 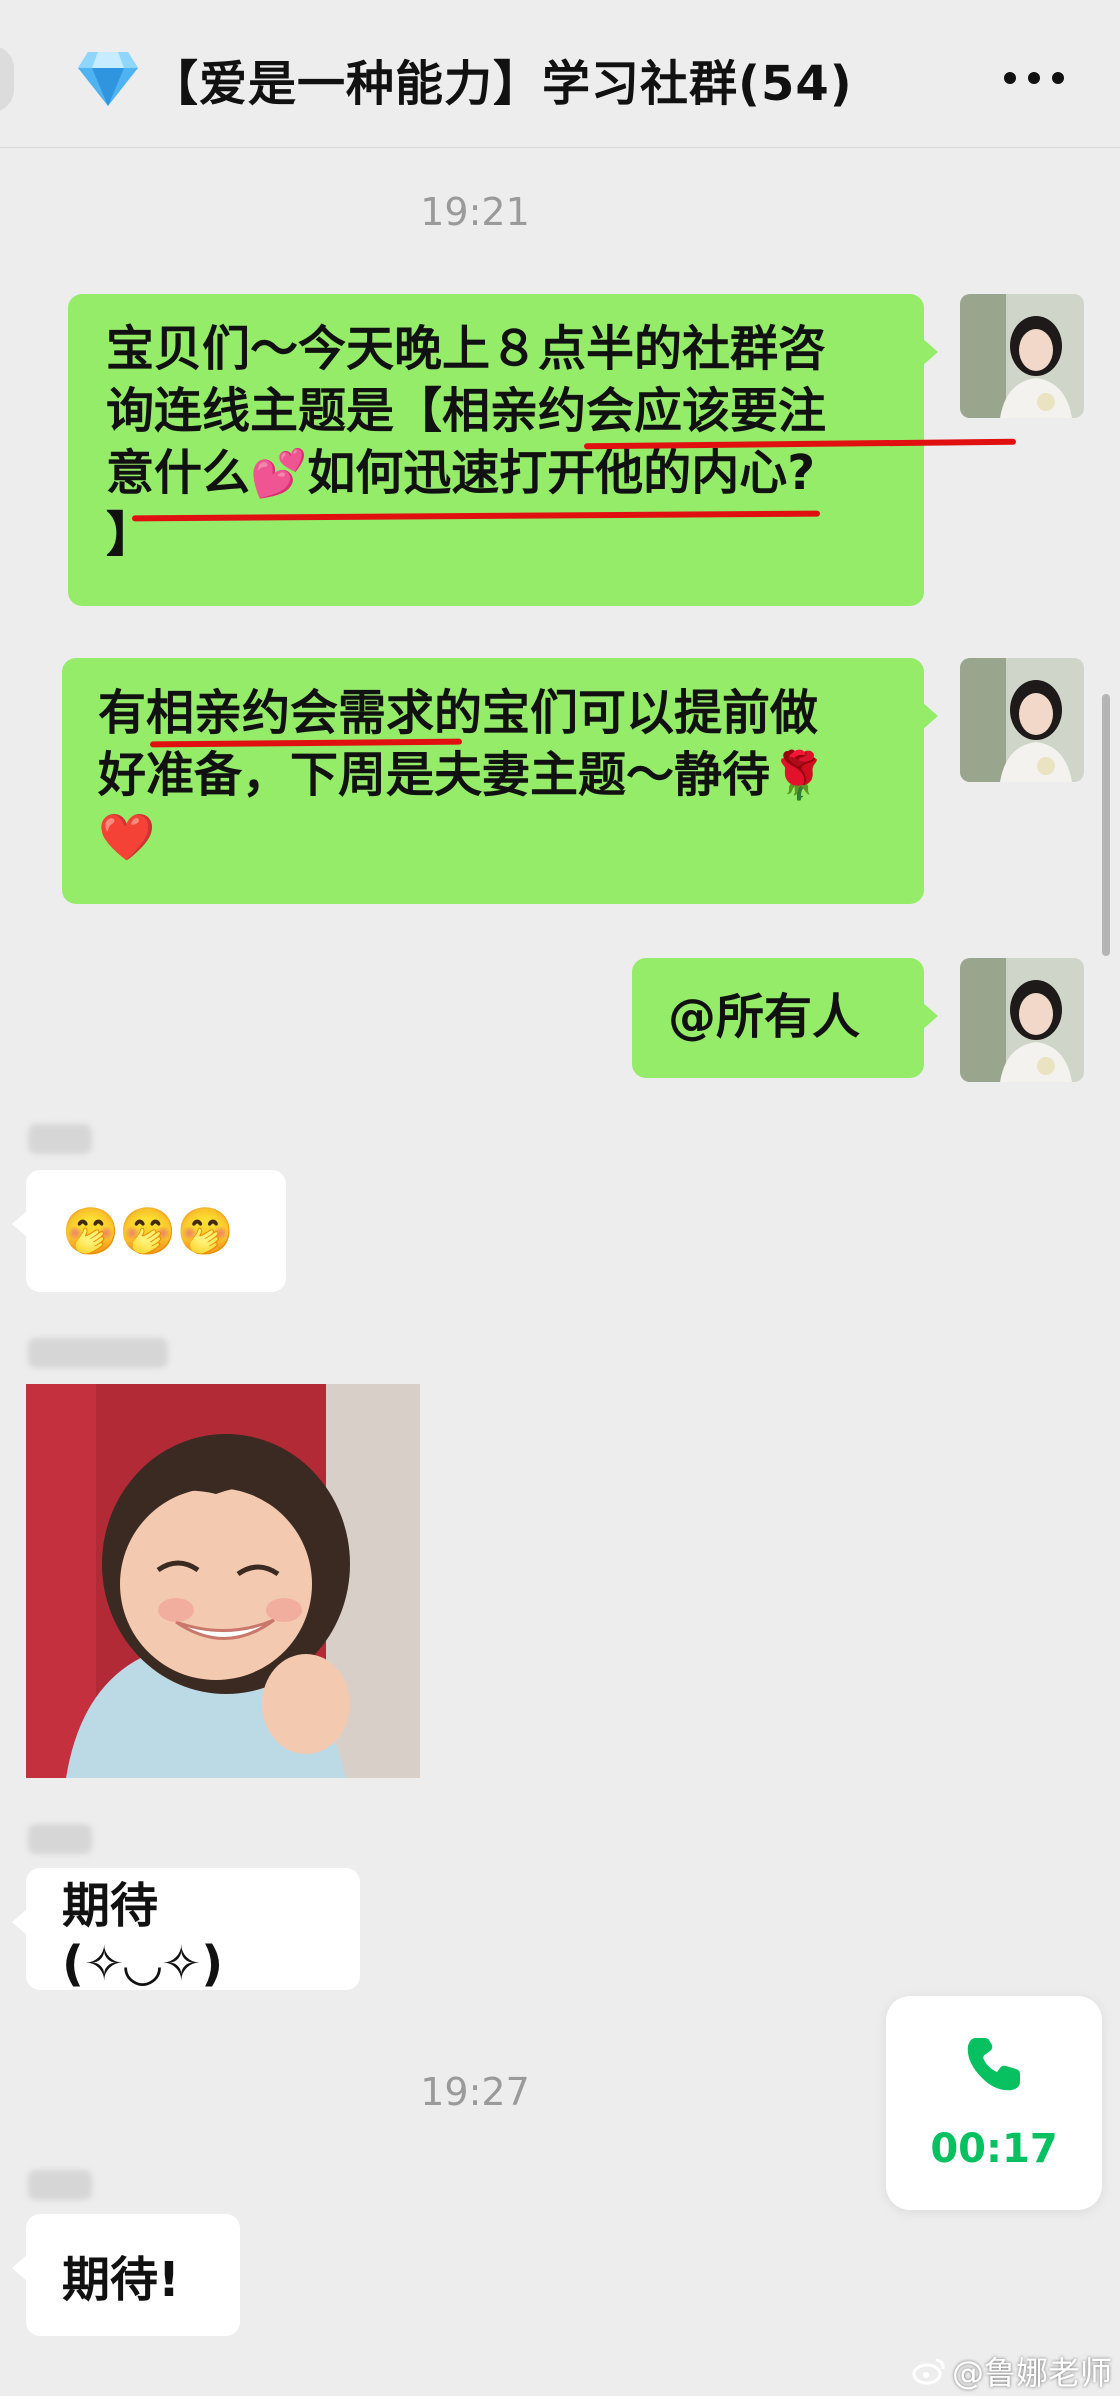 What do you see at coordinates (7, 79) in the screenshot?
I see `back-button` at bounding box center [7, 79].